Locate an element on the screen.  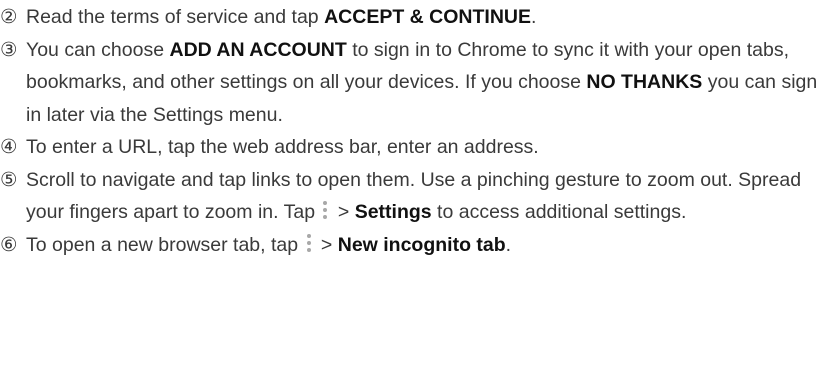
settings-label: Settings is located at coordinates (393, 212).